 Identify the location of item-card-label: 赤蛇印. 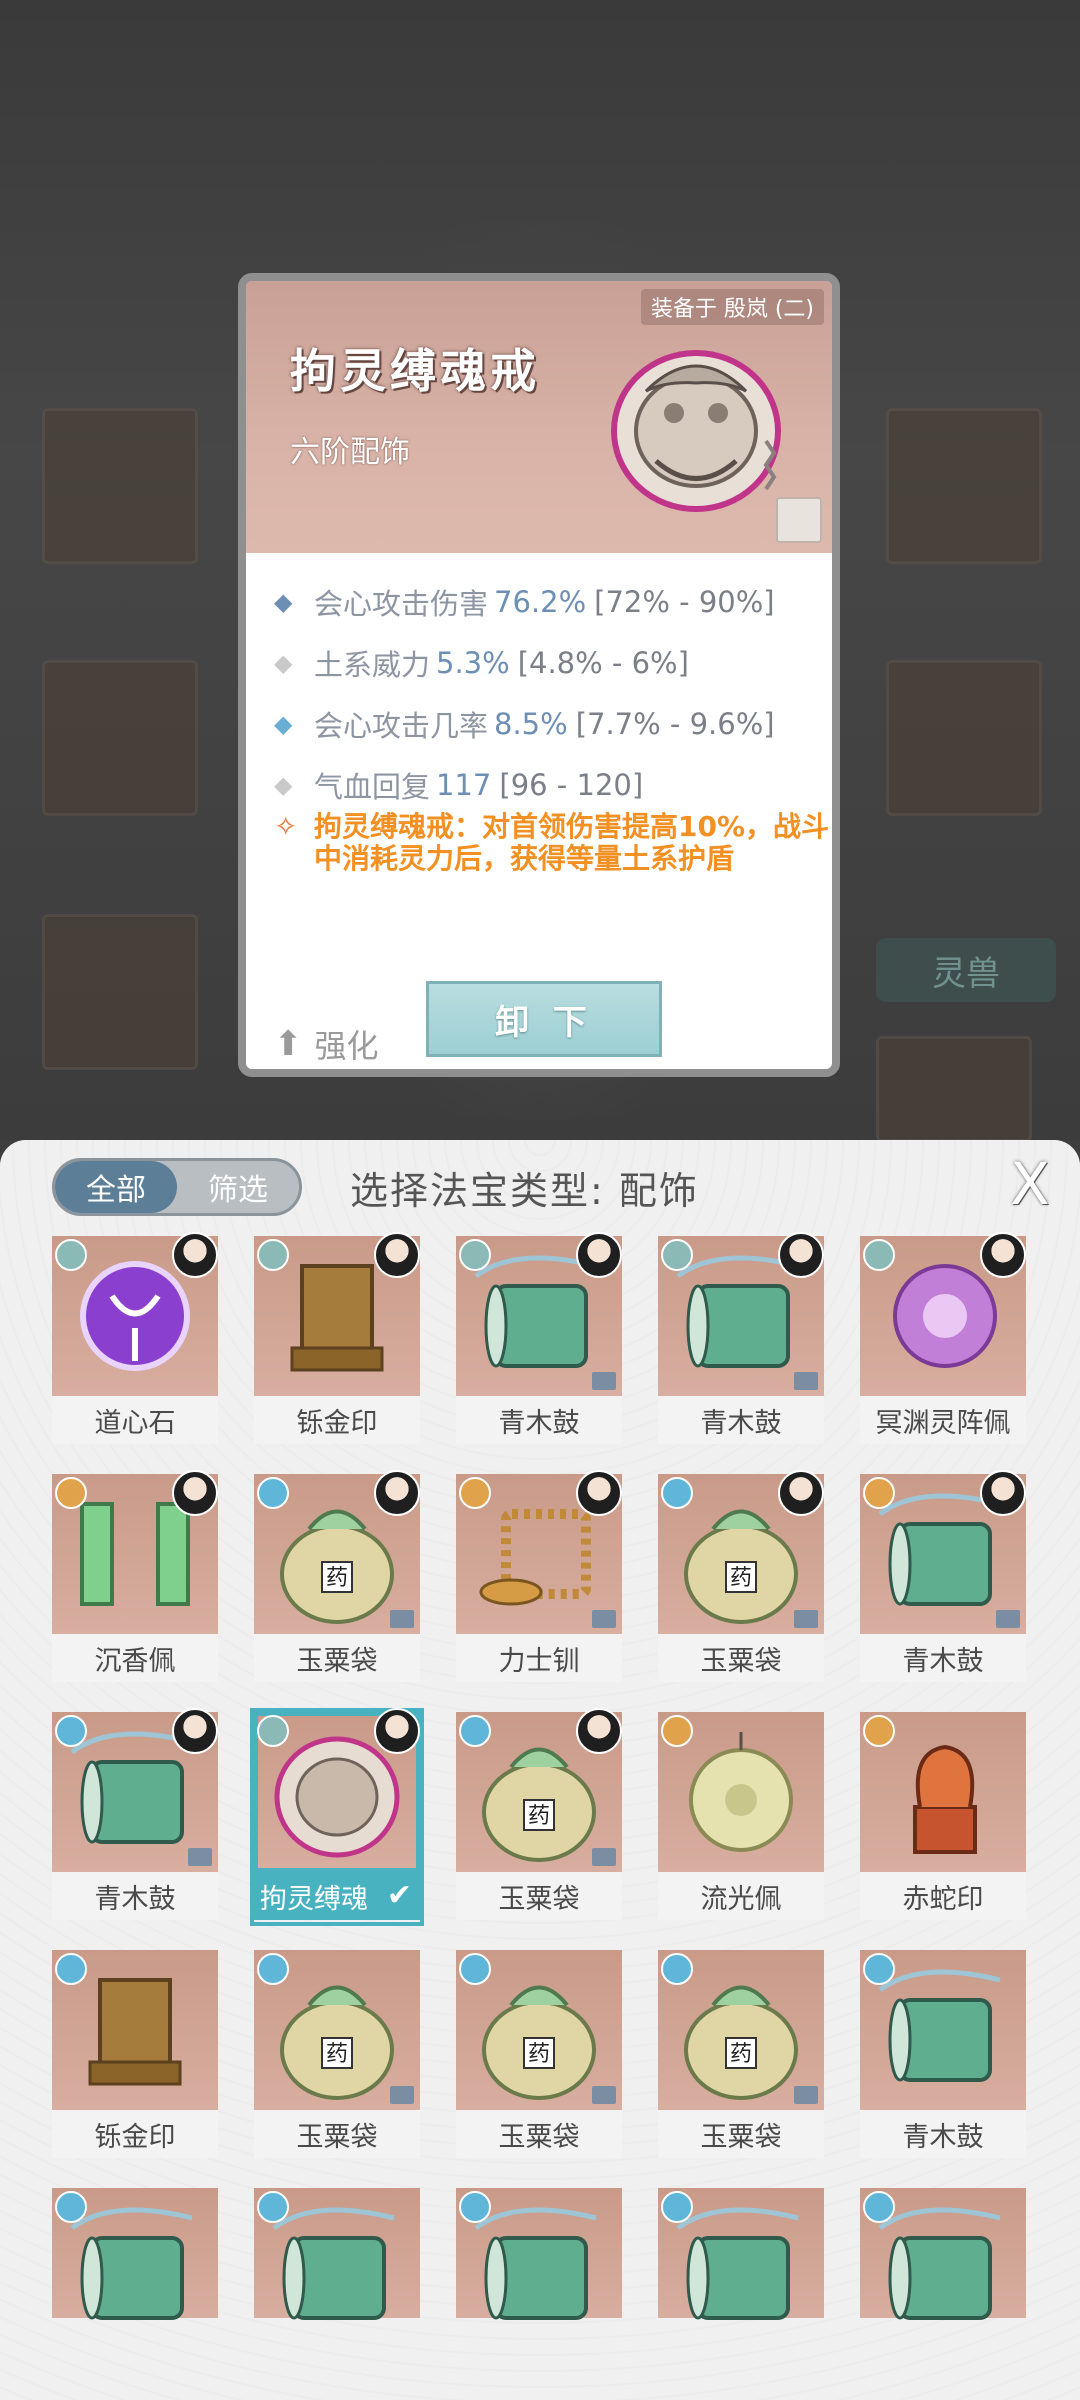
(943, 1896).